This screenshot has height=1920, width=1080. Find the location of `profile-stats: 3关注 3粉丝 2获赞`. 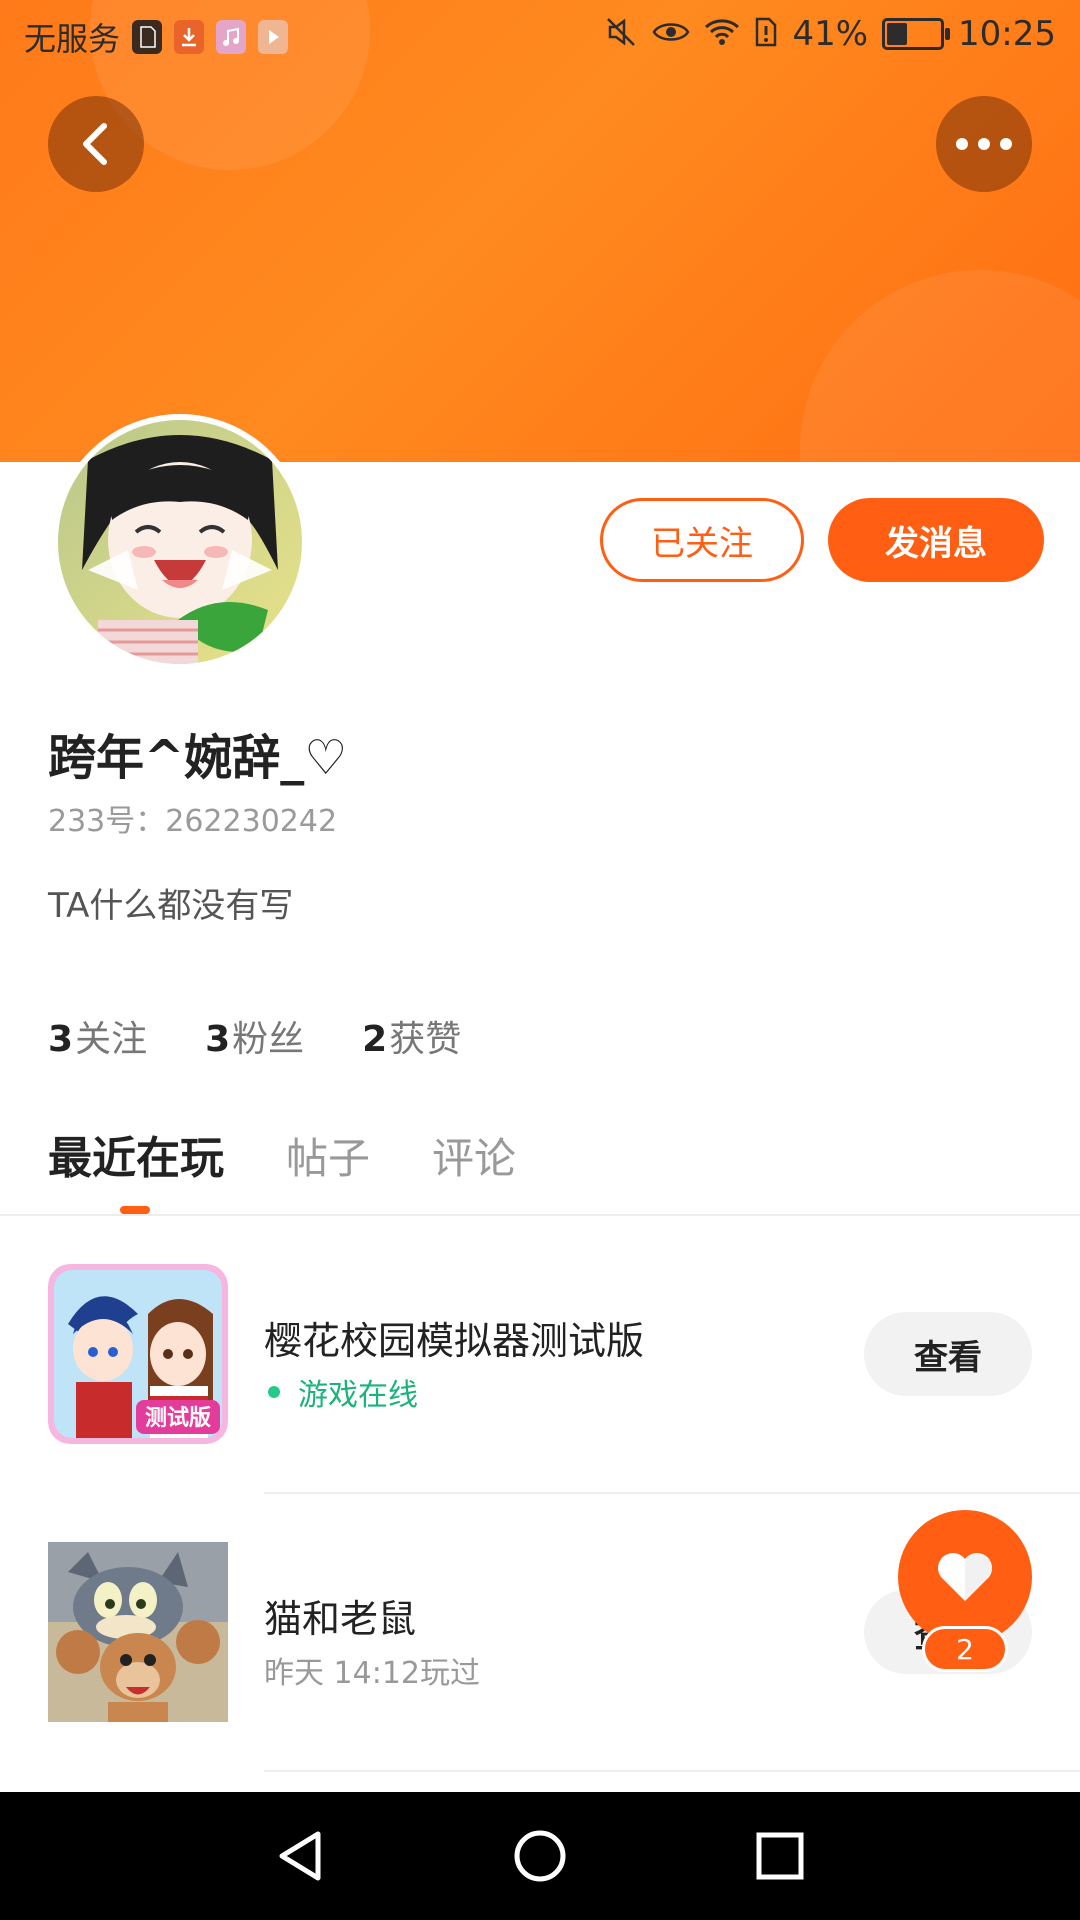

profile-stats: 3关注 3粉丝 2获赞 is located at coordinates (254, 1036).